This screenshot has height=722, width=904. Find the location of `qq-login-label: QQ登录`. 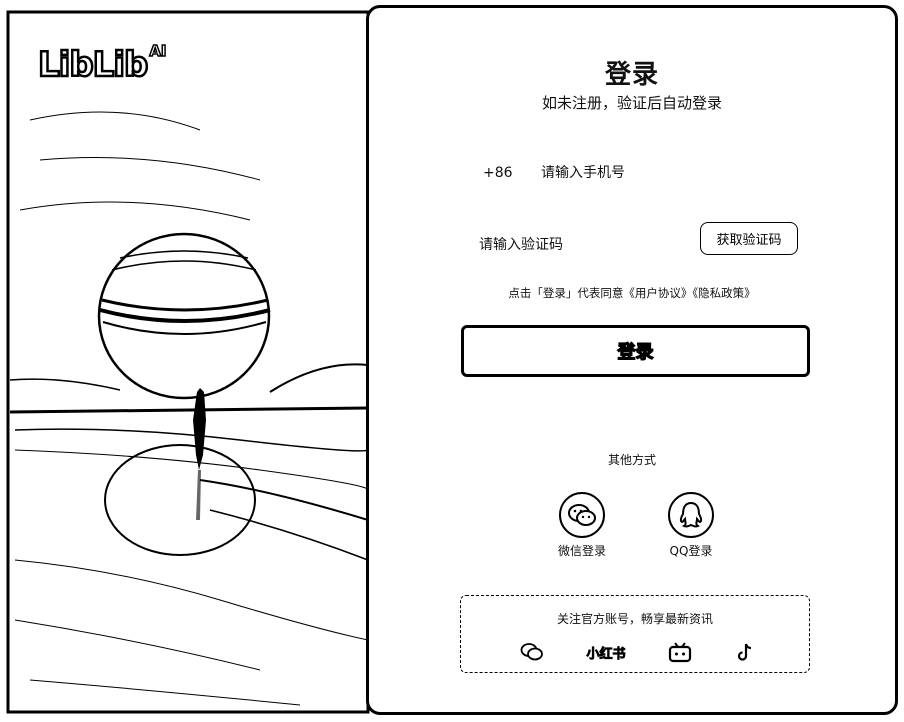

qq-login-label: QQ登录 is located at coordinates (691, 551).